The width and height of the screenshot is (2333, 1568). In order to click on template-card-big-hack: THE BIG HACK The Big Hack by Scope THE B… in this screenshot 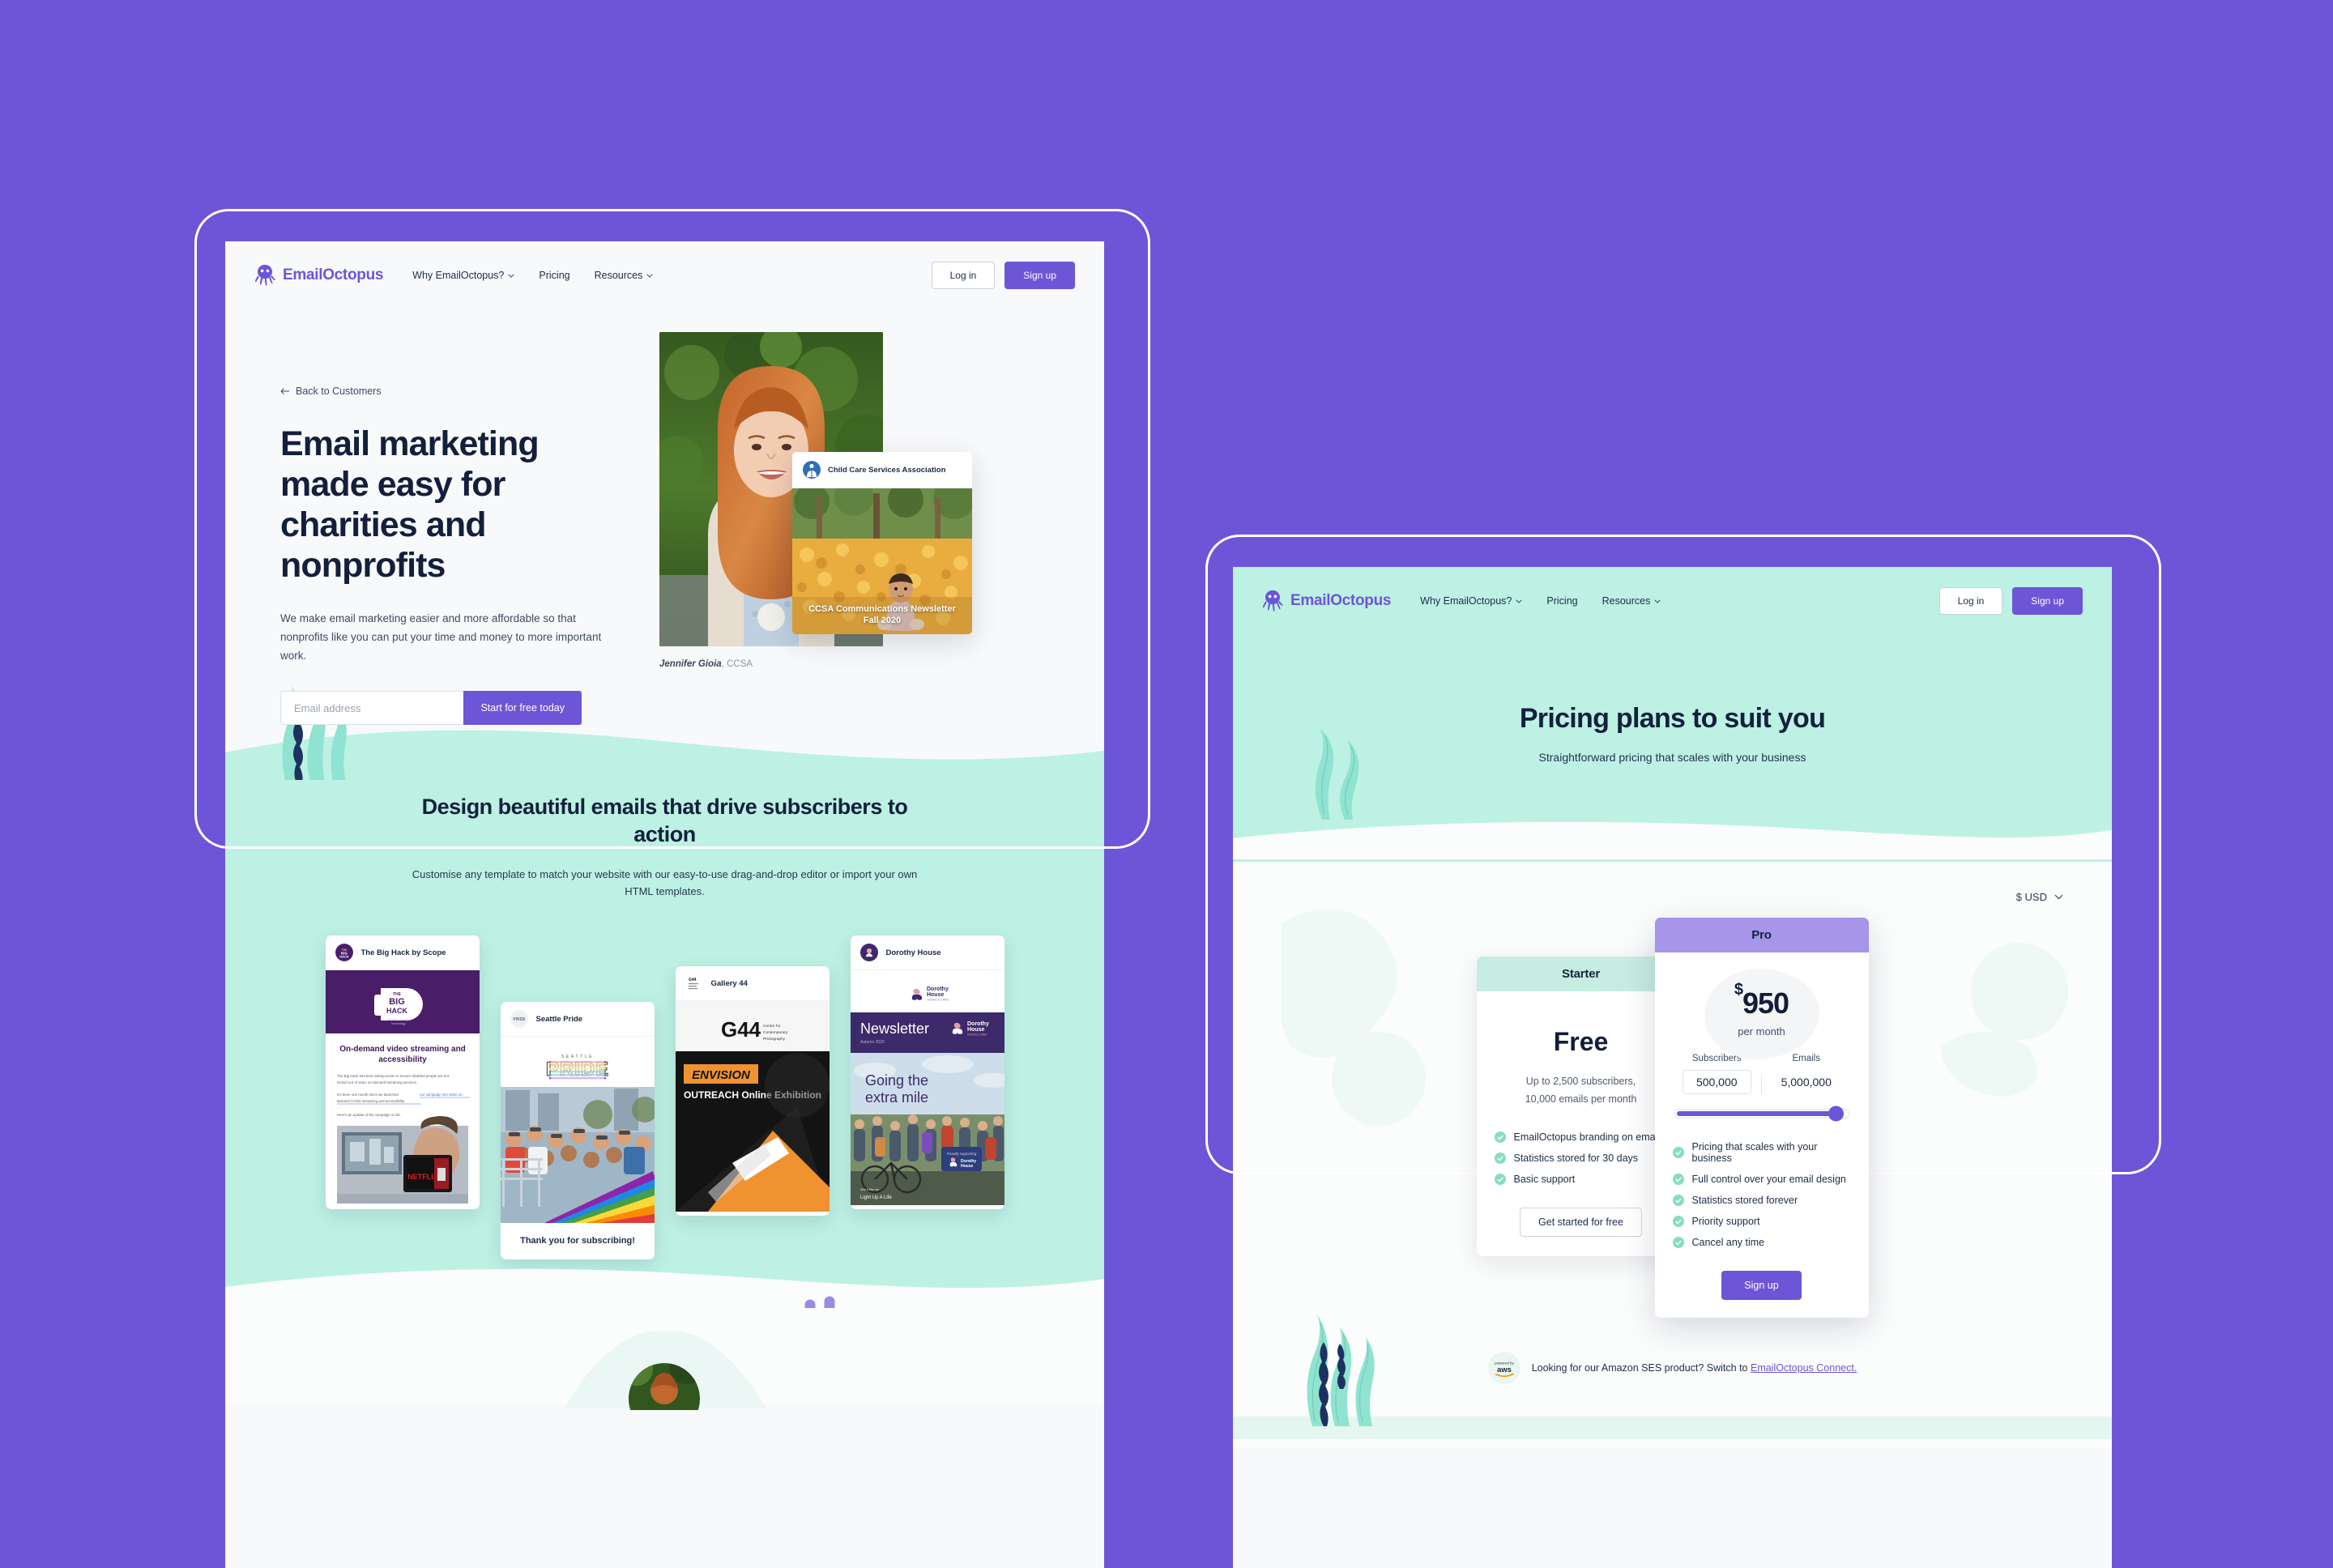, I will do `click(402, 1072)`.